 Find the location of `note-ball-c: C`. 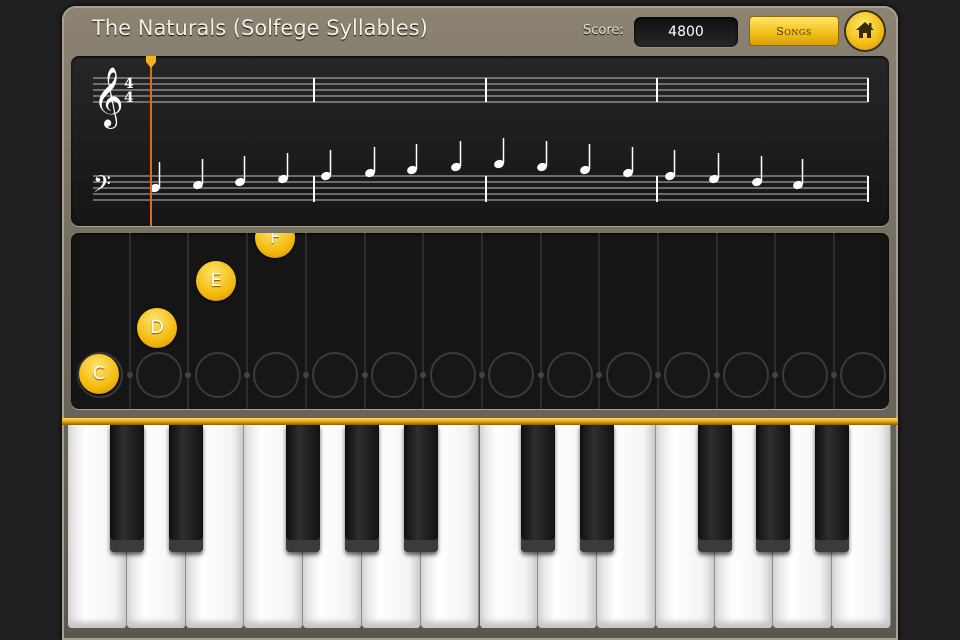

note-ball-c: C is located at coordinates (99, 374).